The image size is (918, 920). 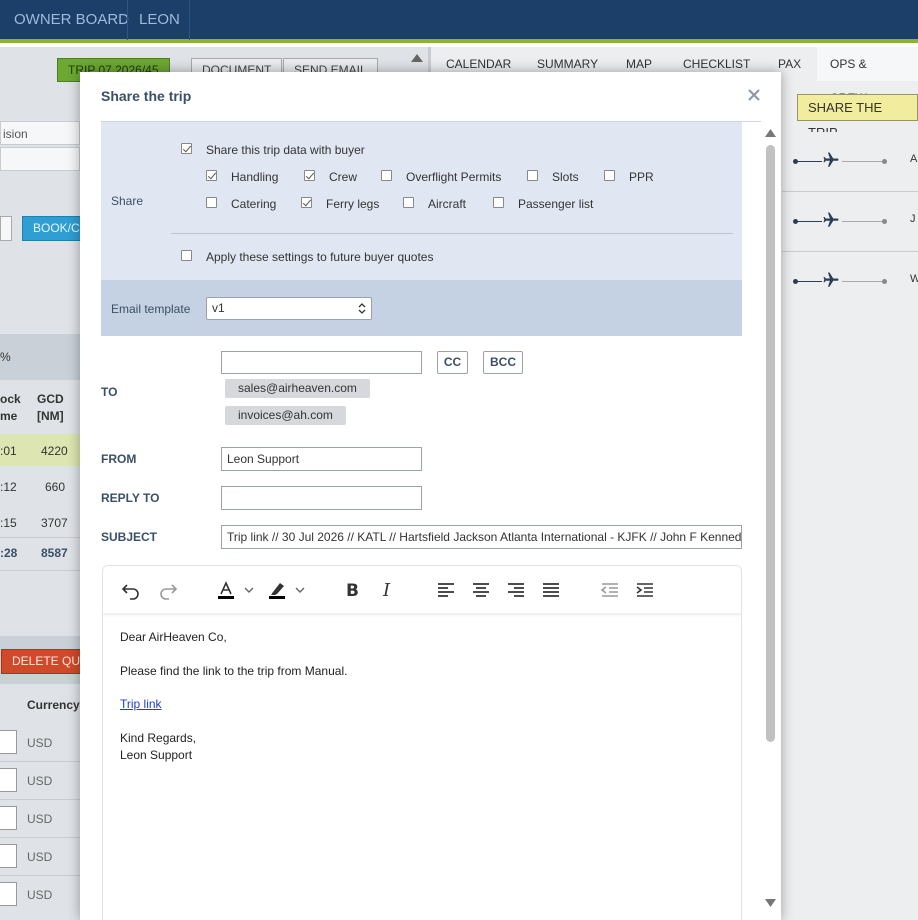 I want to click on align-left-icon, so click(x=446, y=590).